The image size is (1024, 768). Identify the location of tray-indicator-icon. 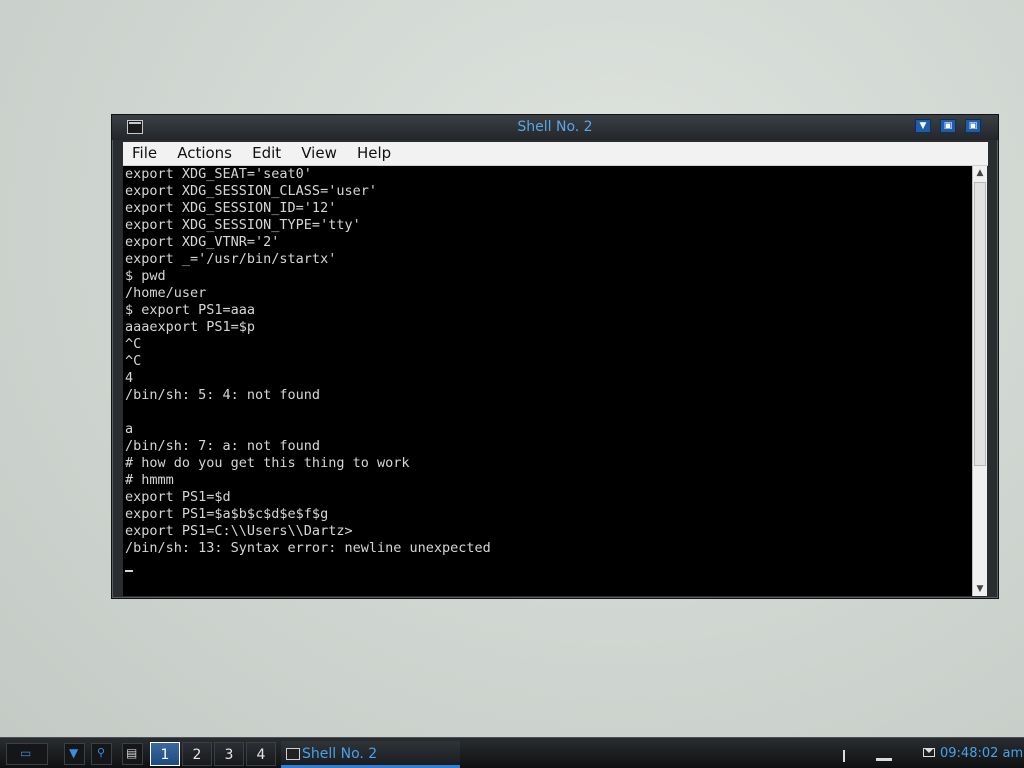
(844, 756).